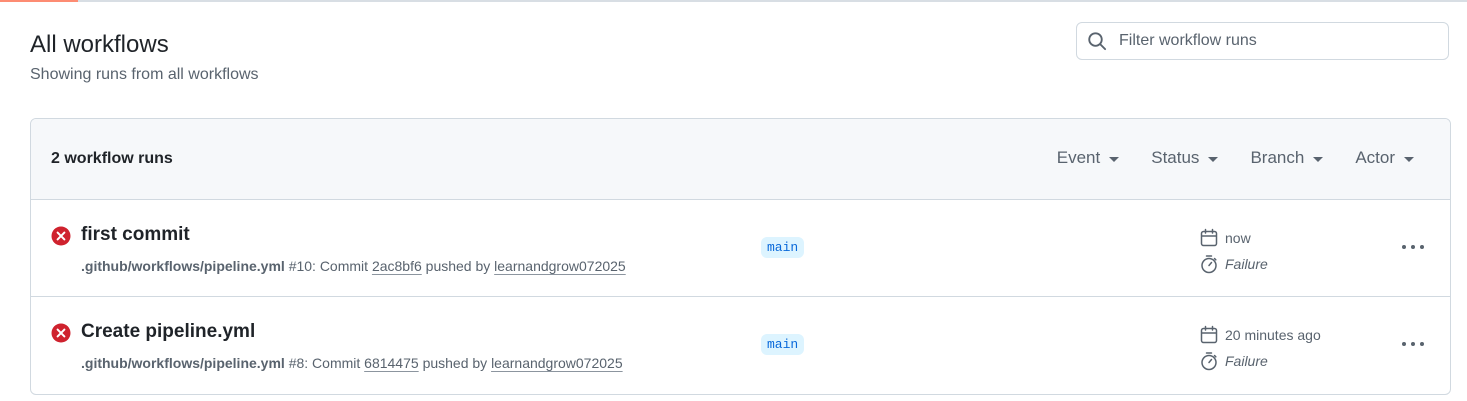 The height and width of the screenshot is (401, 1467). Describe the element at coordinates (1273, 335) in the screenshot. I see `run-time-text: 20 minutes ago` at that location.